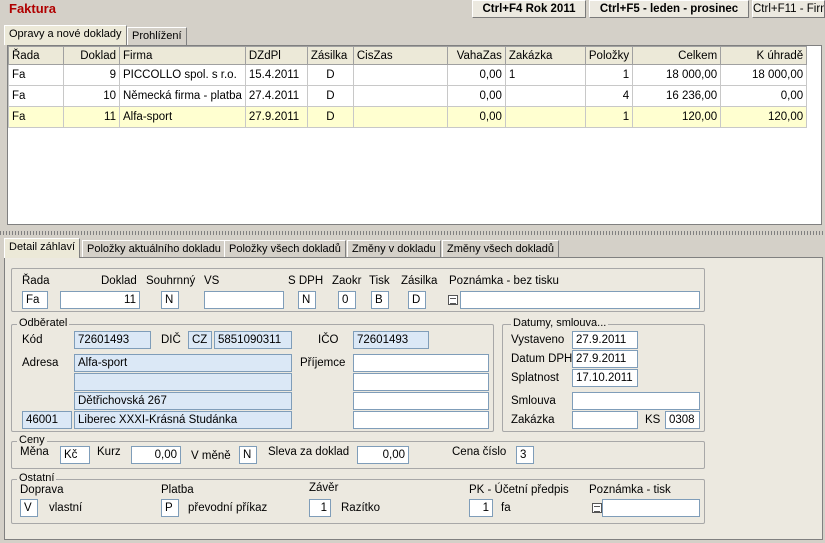  What do you see at coordinates (609, 75) in the screenshot?
I see `cell-polozky: 1` at bounding box center [609, 75].